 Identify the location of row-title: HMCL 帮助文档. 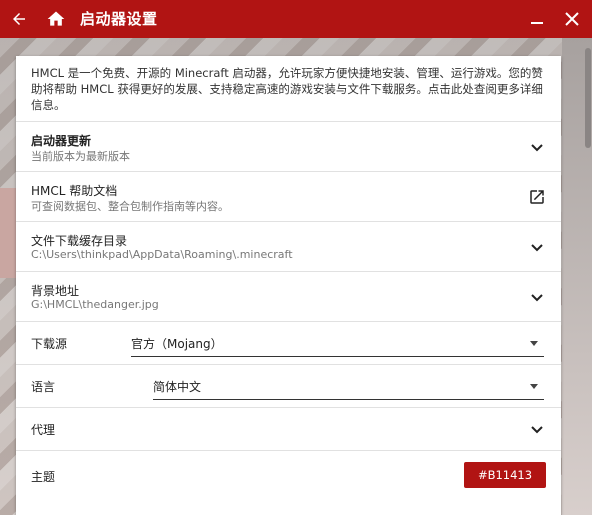
(74, 191).